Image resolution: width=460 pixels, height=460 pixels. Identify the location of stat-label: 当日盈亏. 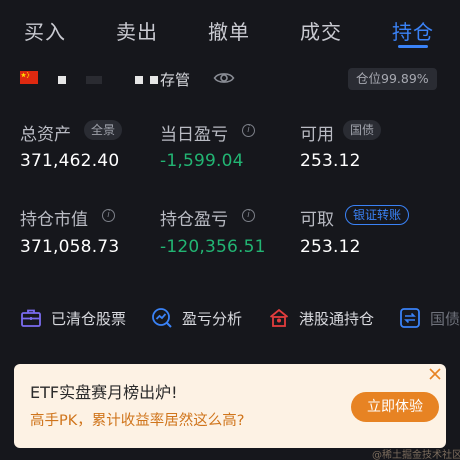
(194, 135).